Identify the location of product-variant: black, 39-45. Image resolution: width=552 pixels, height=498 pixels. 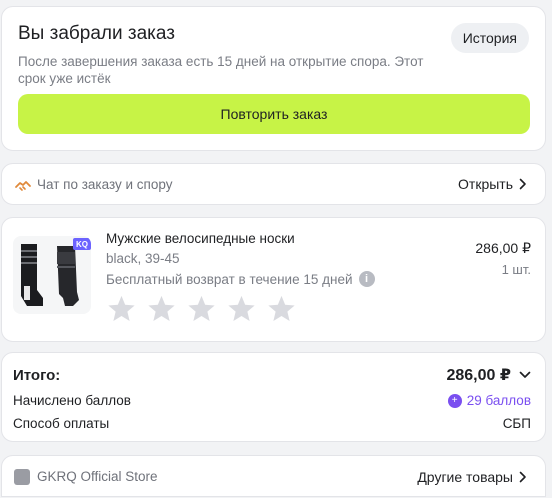
(143, 258).